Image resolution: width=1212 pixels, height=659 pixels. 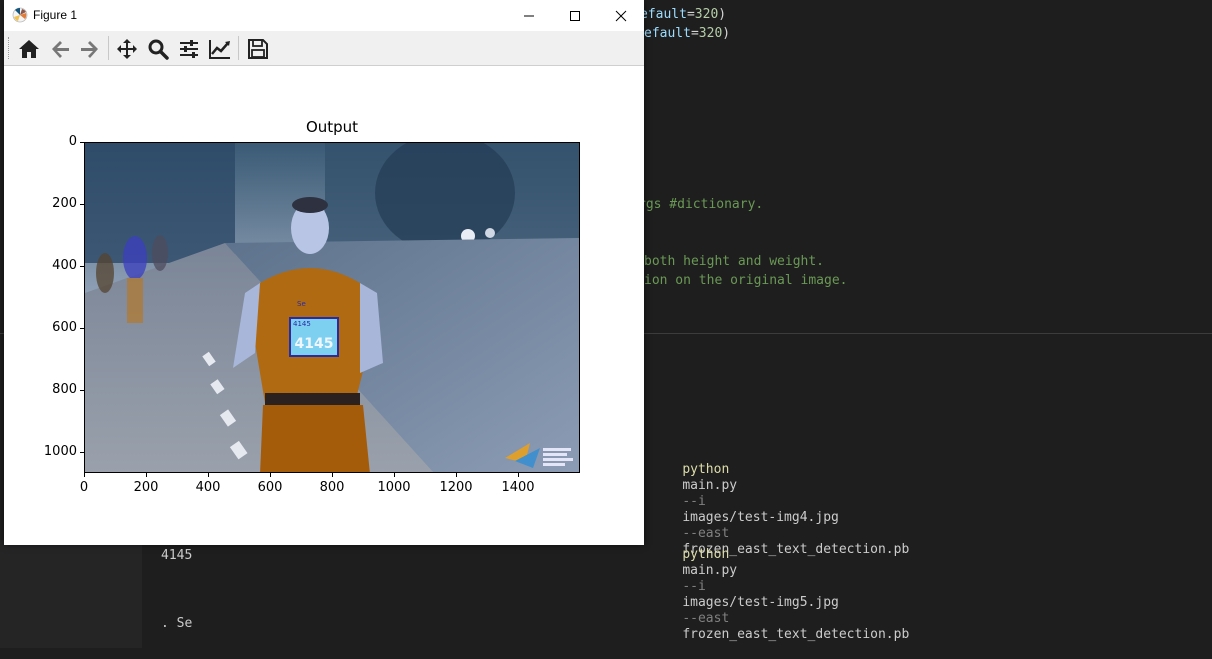 I want to click on x-tick-label: 0, so click(x=84, y=487).